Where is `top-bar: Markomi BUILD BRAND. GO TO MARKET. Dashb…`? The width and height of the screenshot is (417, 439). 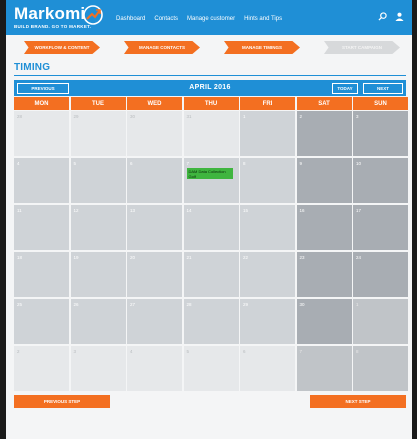 top-bar: Markomi BUILD BRAND. GO TO MARKET. Dashb… is located at coordinates (209, 17).